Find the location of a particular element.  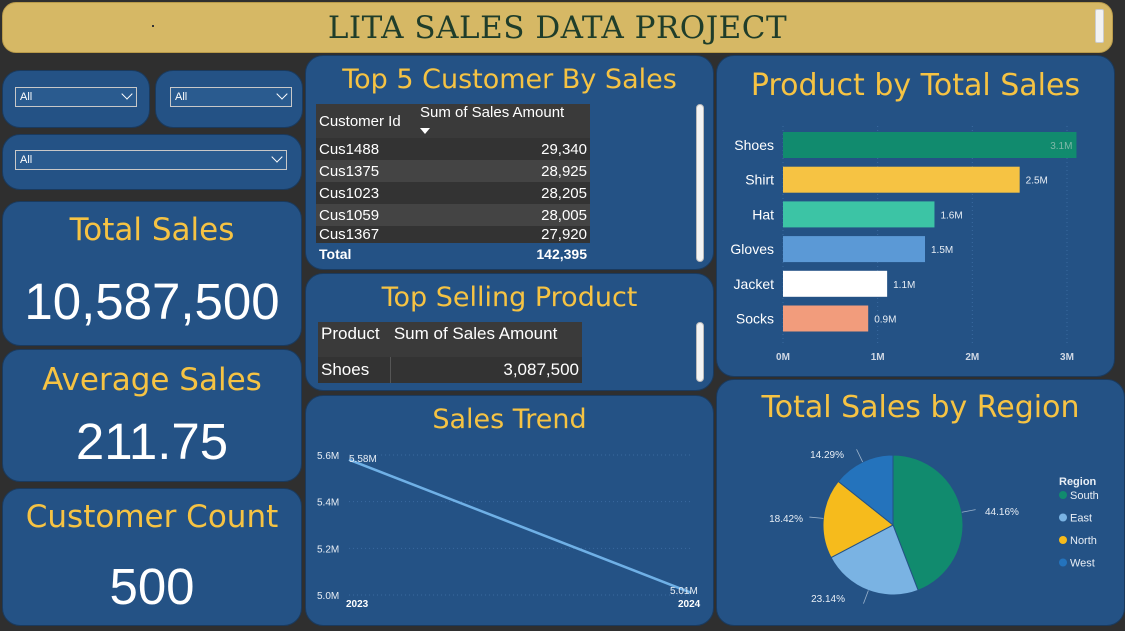

category-label: Socks is located at coordinates (755, 319).